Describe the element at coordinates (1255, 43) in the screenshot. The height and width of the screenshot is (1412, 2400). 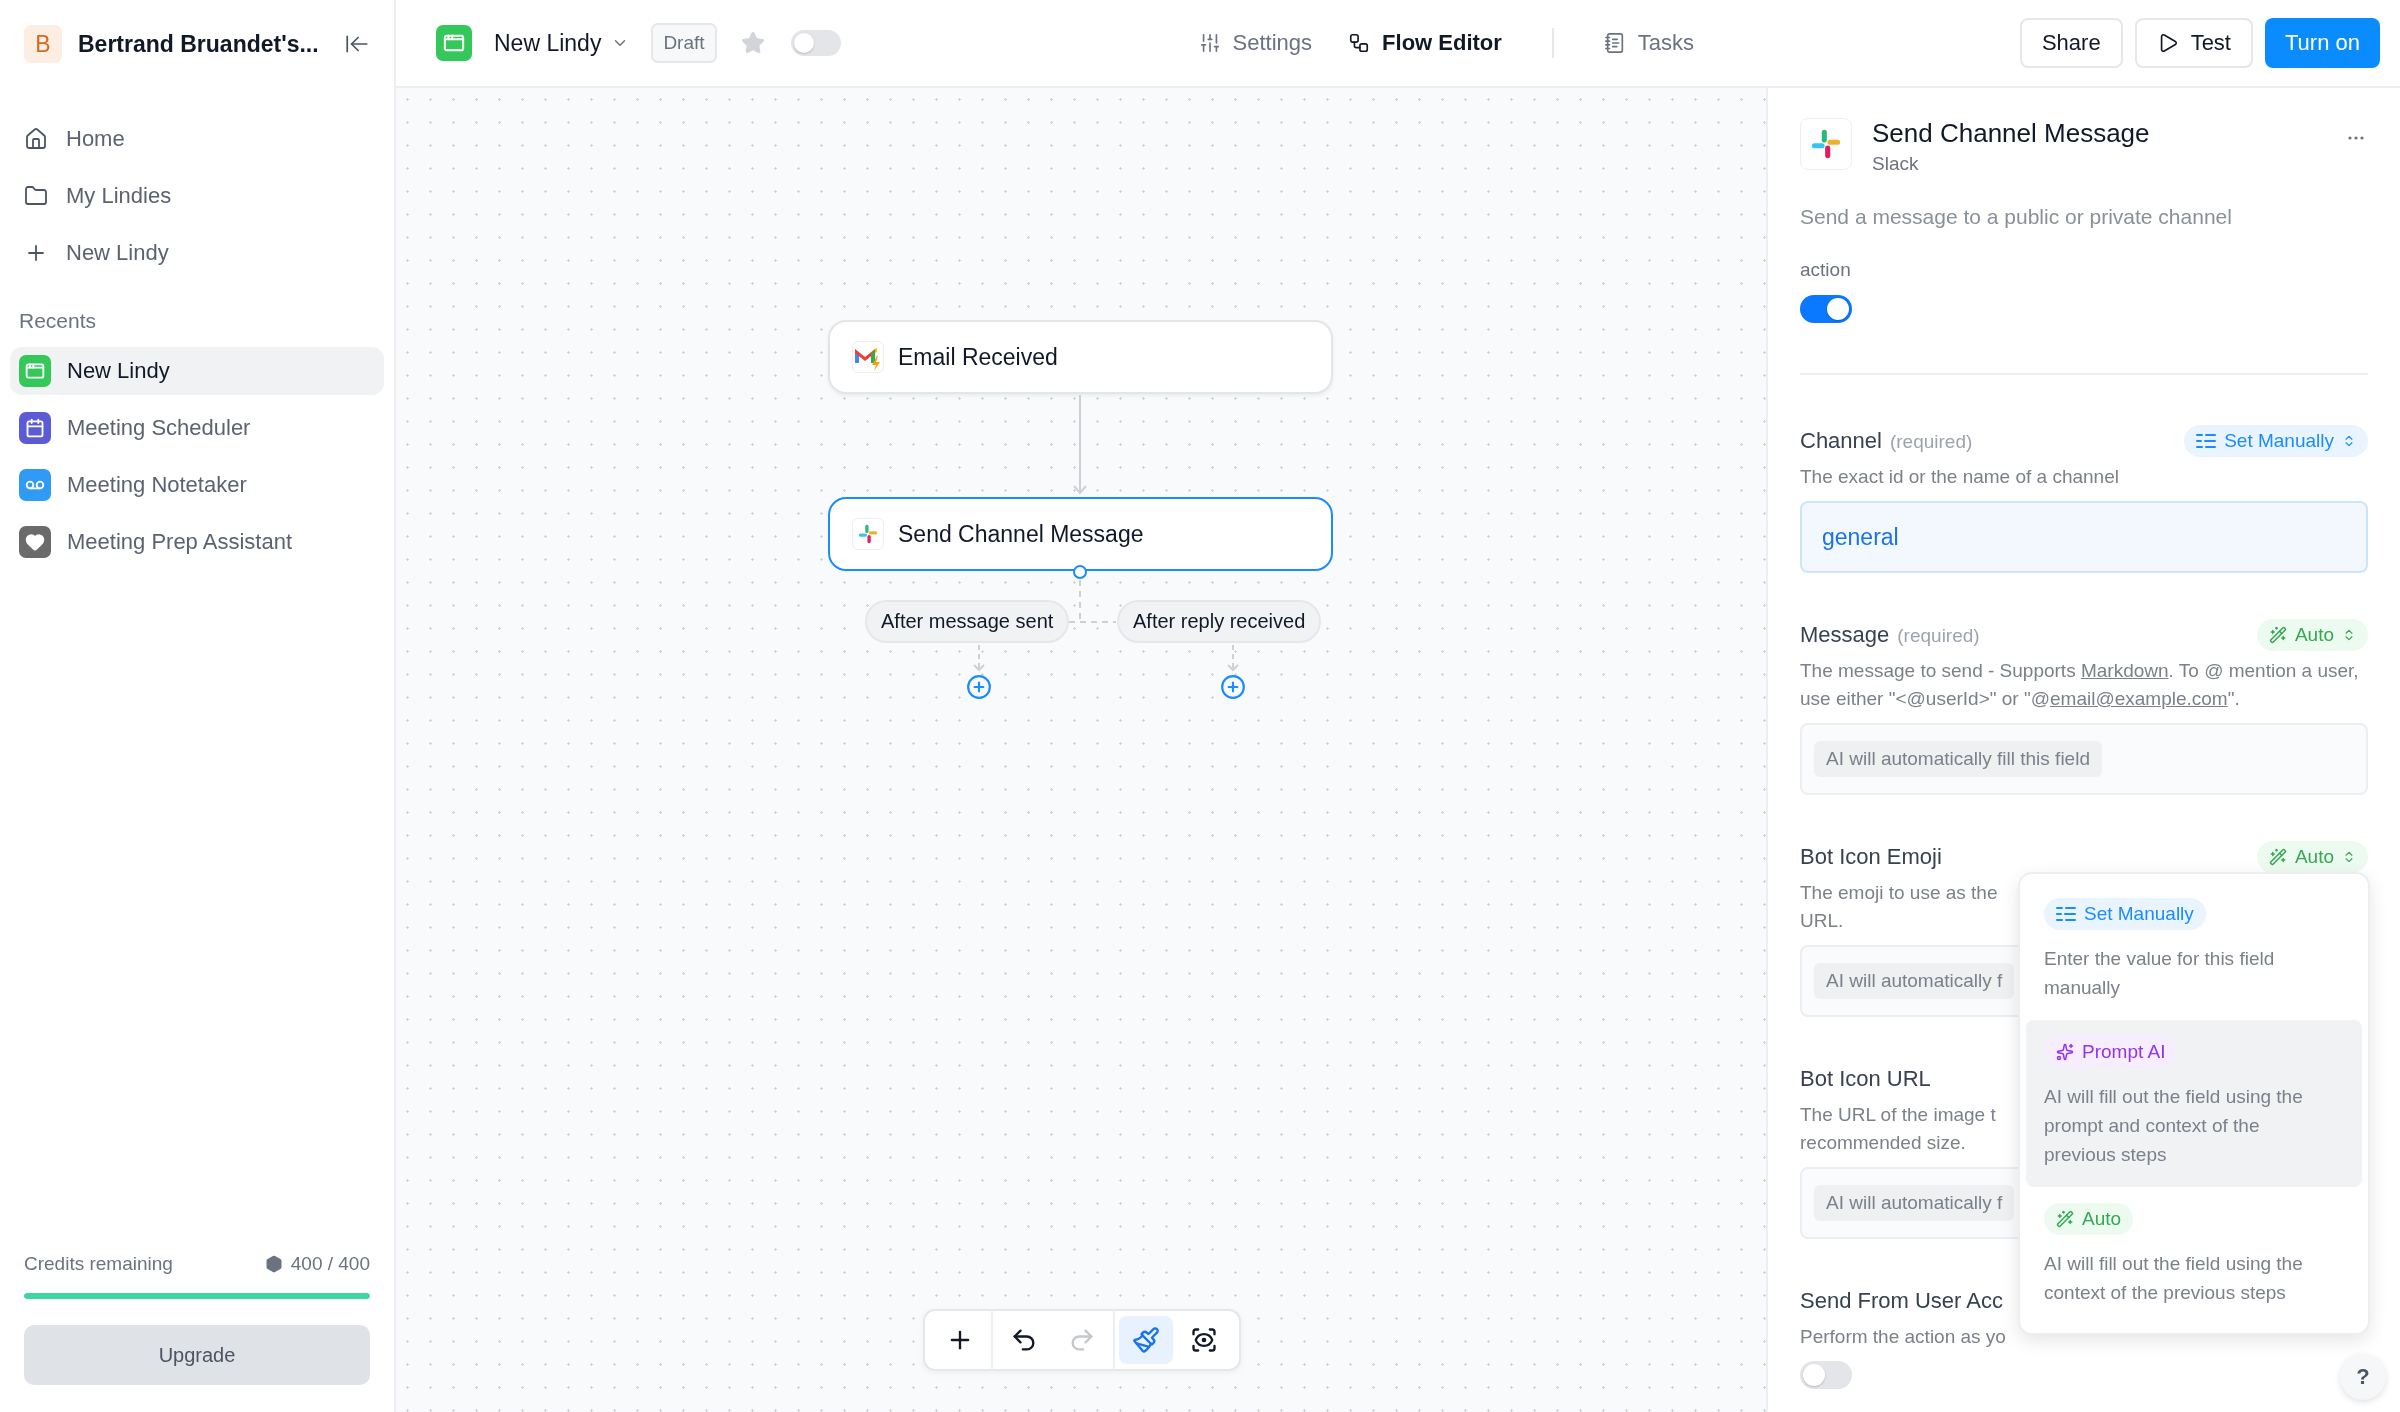
I see `nav-tab: Settings` at that location.